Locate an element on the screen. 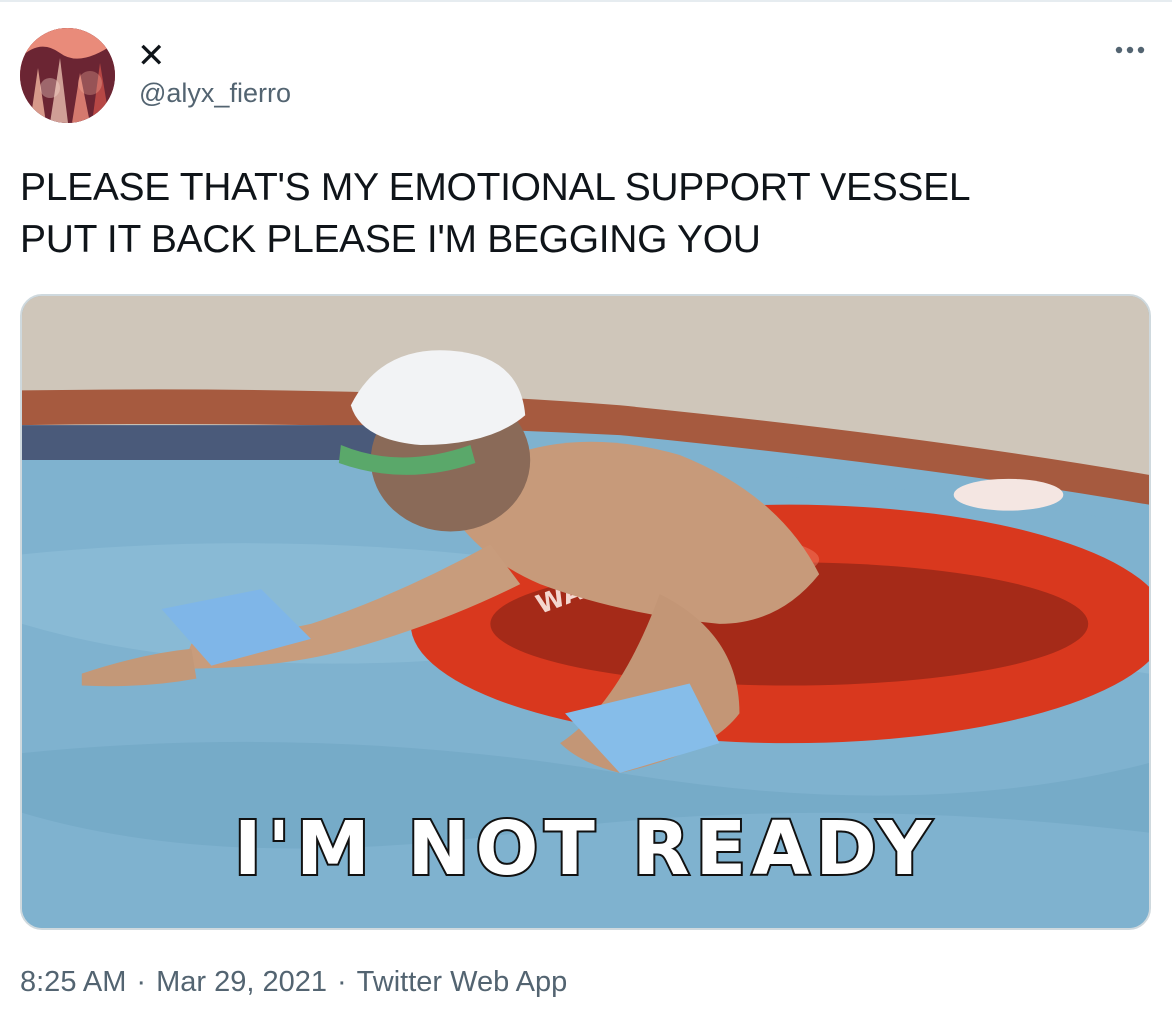  display-name-text: ✕ is located at coordinates (151, 56).